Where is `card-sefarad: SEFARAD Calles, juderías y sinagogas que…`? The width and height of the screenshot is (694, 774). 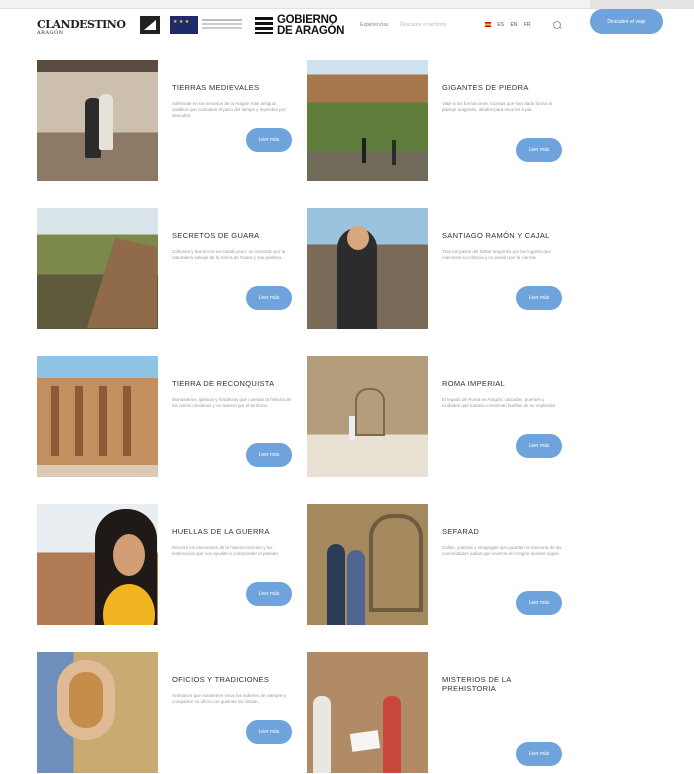
card-sefarad: SEFARAD Calles, juderías y sinagogas que… is located at coordinates (437, 565).